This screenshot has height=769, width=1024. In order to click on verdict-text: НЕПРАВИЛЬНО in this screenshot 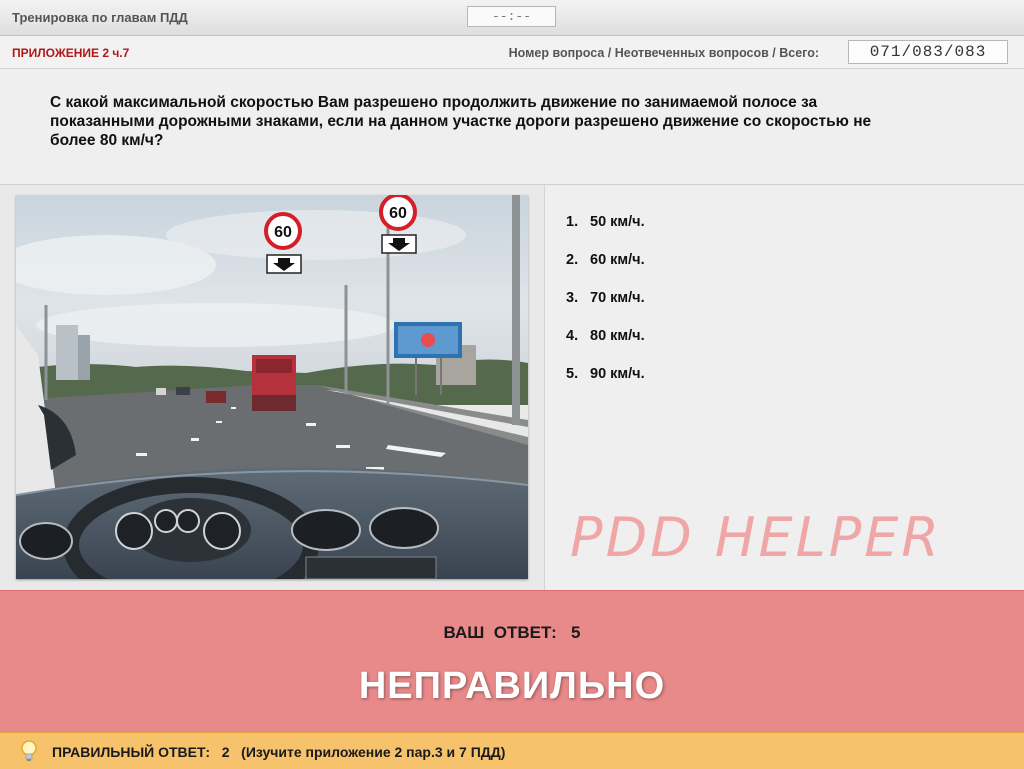, I will do `click(512, 686)`.